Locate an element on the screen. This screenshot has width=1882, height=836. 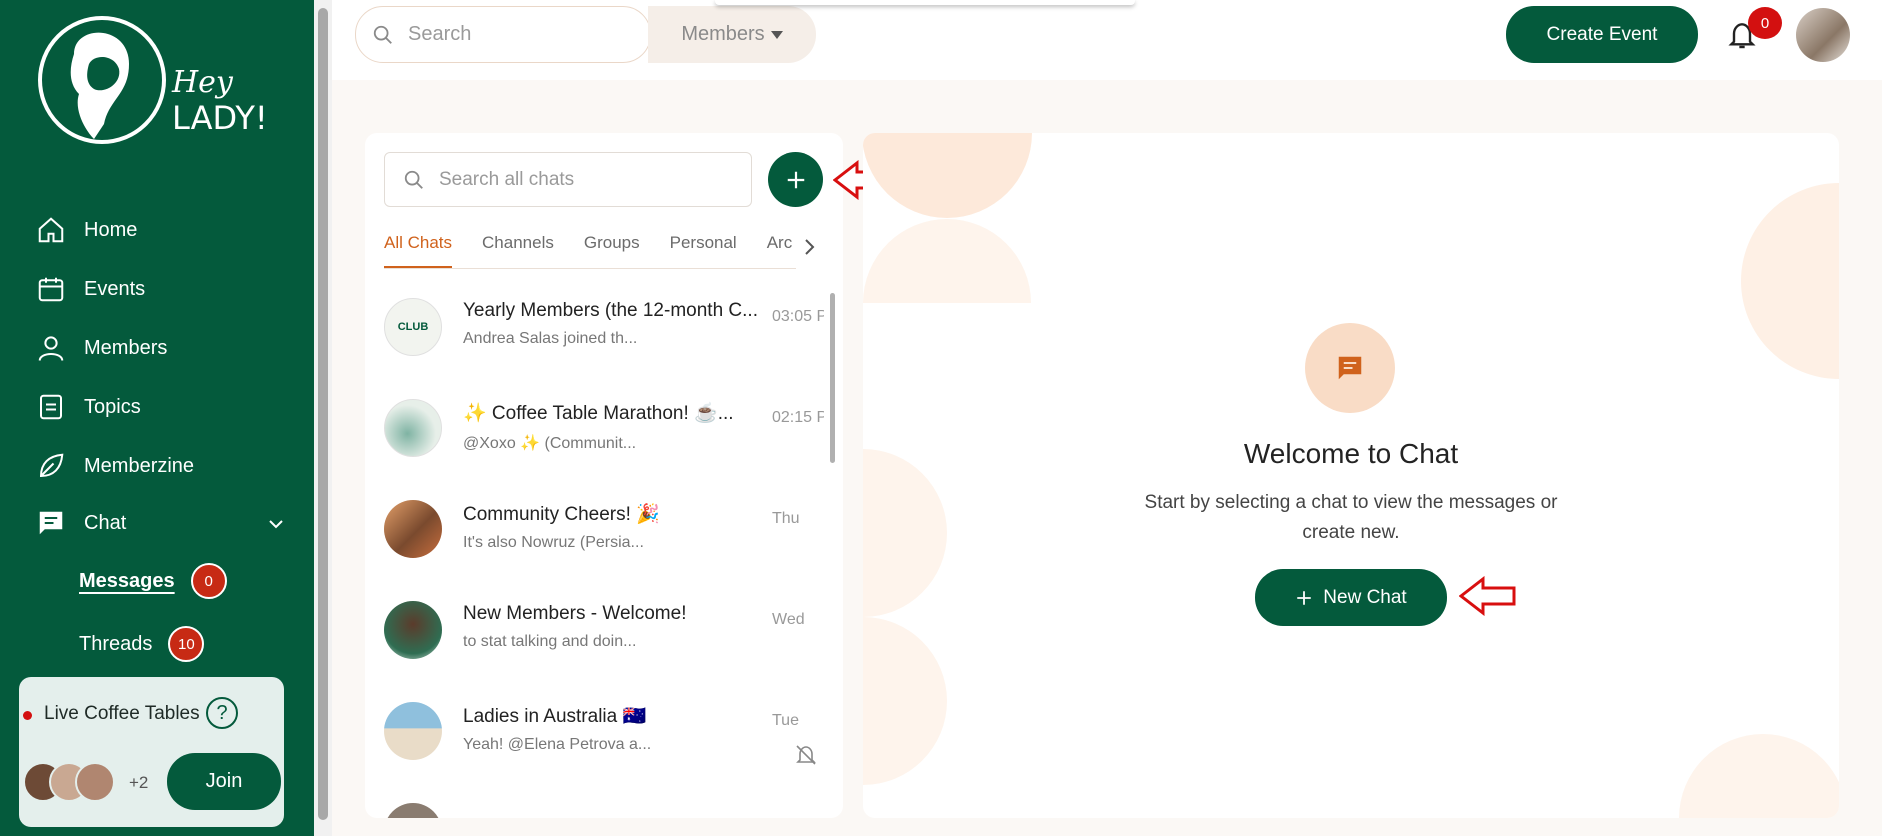
sidebar-item-home: Home is located at coordinates (86, 230).